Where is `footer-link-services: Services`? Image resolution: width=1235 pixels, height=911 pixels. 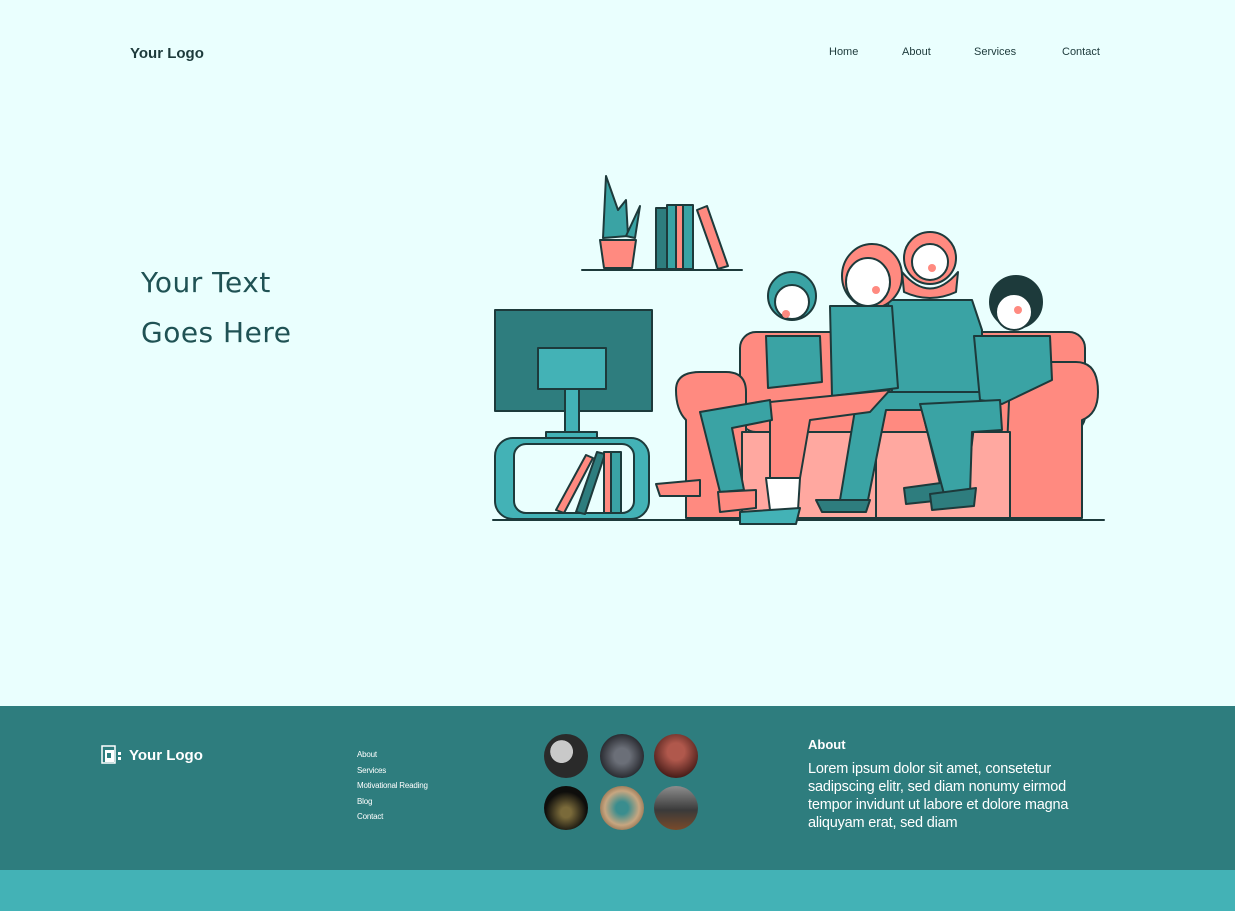
footer-link-services: Services is located at coordinates (392, 771).